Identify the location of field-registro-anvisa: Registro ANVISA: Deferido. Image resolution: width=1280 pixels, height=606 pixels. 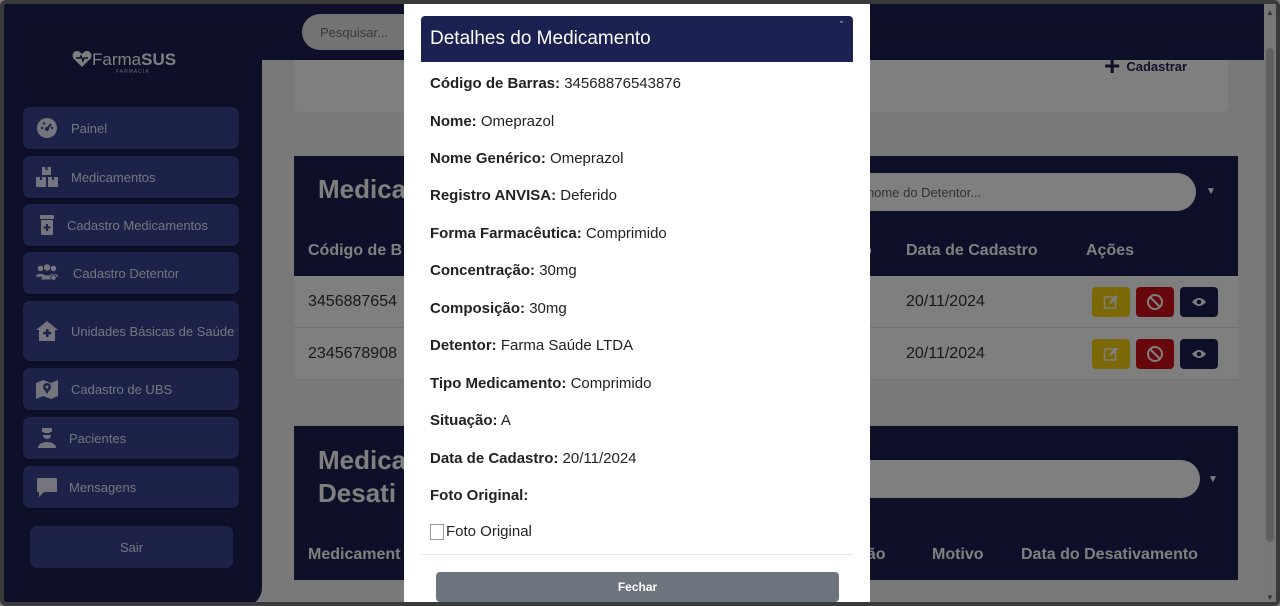
(523, 195).